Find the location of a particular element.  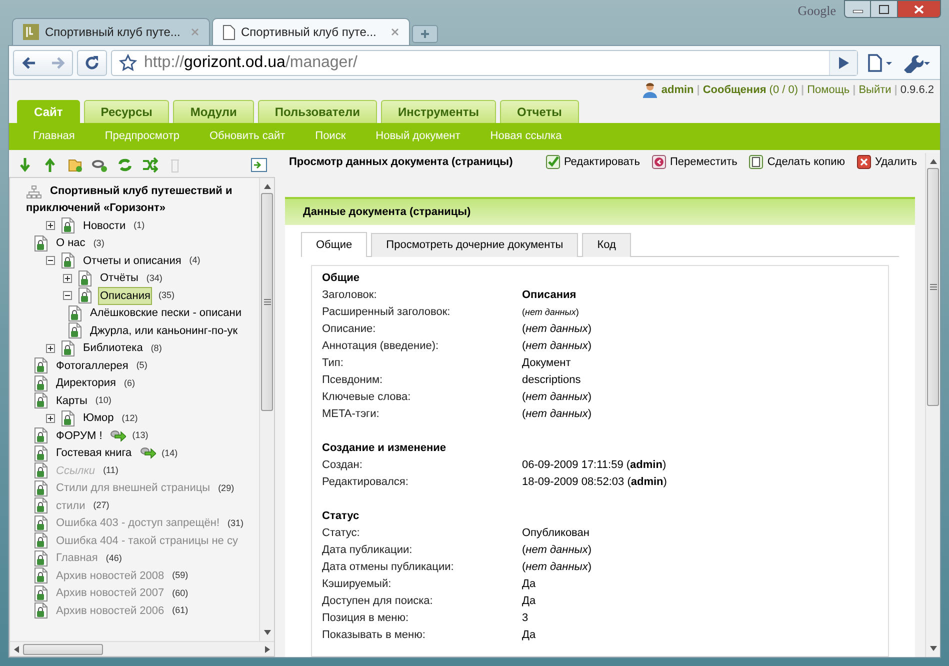

document-tab: Код is located at coordinates (606, 245).